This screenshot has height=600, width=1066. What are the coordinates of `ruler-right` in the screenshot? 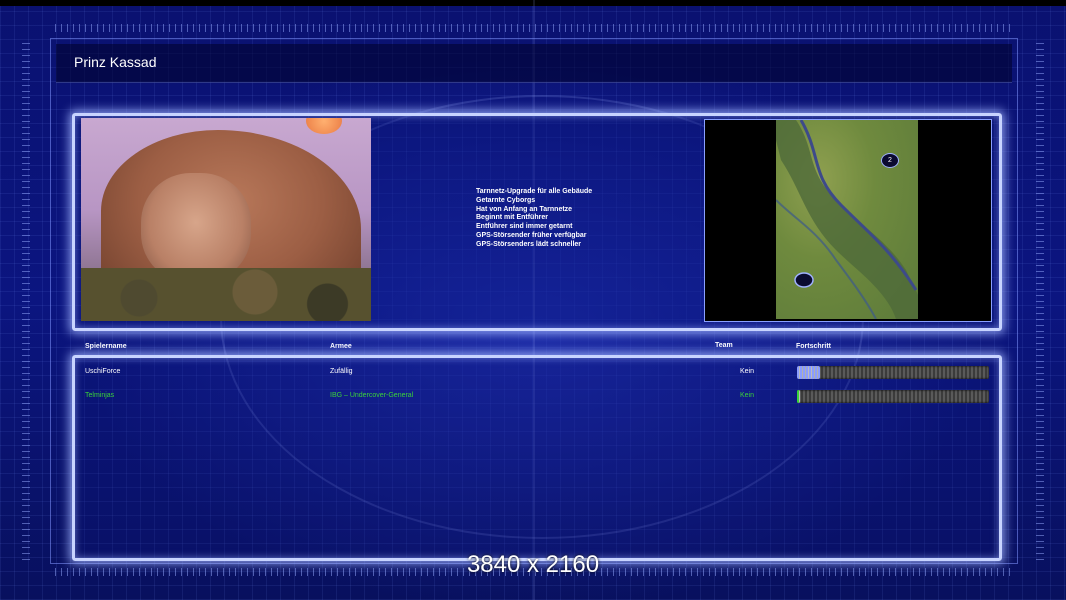 It's located at (1040, 300).